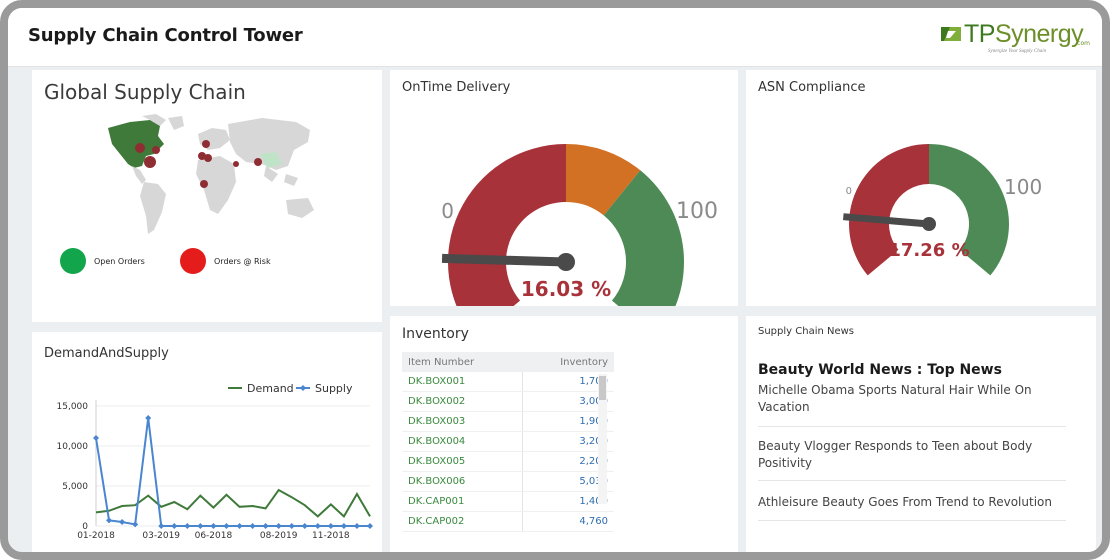  I want to click on table-row: DK.CAP001 1,400, so click(508, 501).